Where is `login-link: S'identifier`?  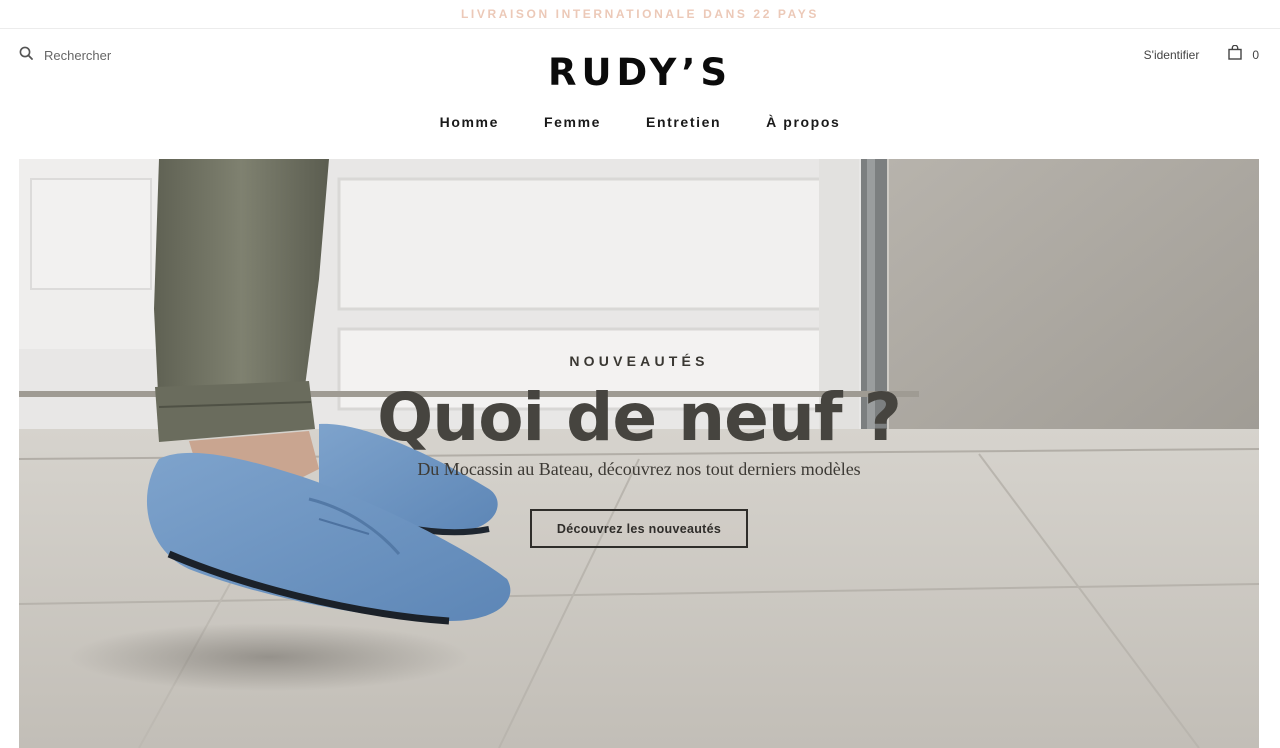 login-link: S'identifier is located at coordinates (1172, 55).